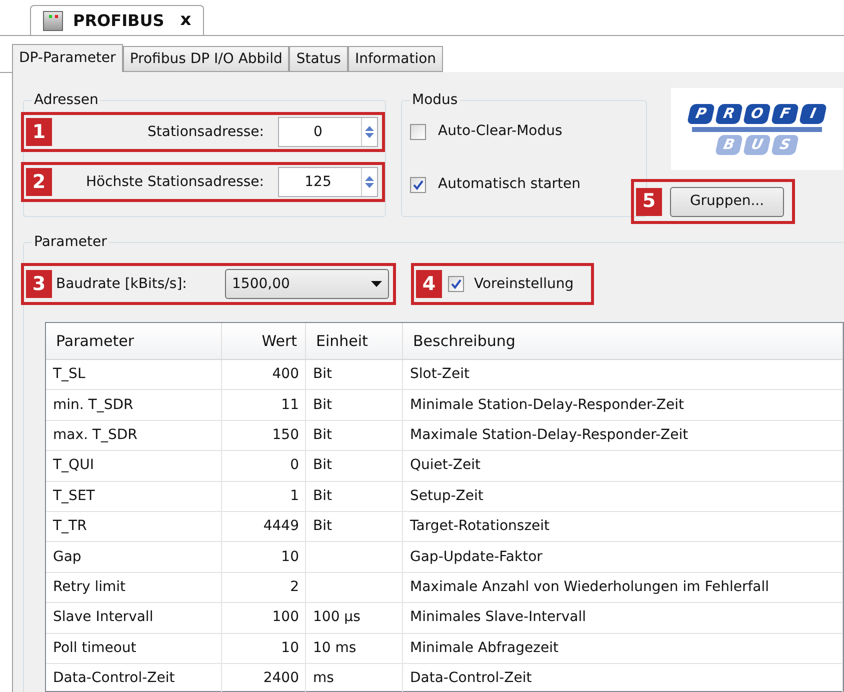  Describe the element at coordinates (94, 648) in the screenshot. I see `table-cell-text: Poll timeout` at that location.